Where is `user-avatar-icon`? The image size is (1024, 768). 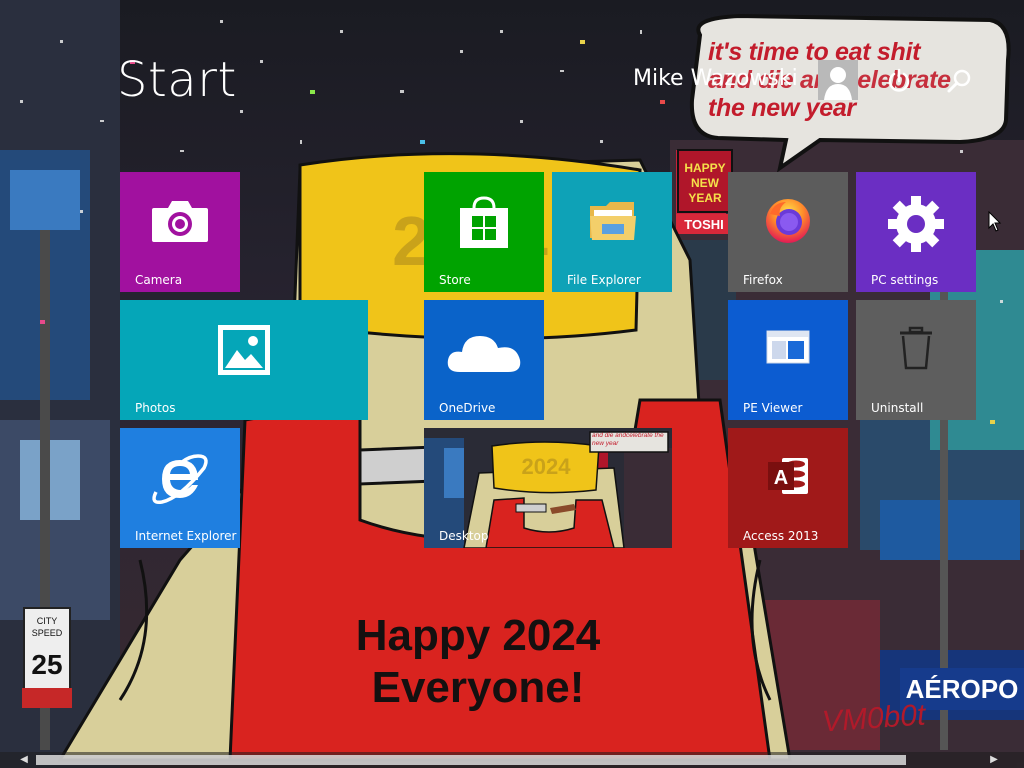 user-avatar-icon is located at coordinates (838, 80).